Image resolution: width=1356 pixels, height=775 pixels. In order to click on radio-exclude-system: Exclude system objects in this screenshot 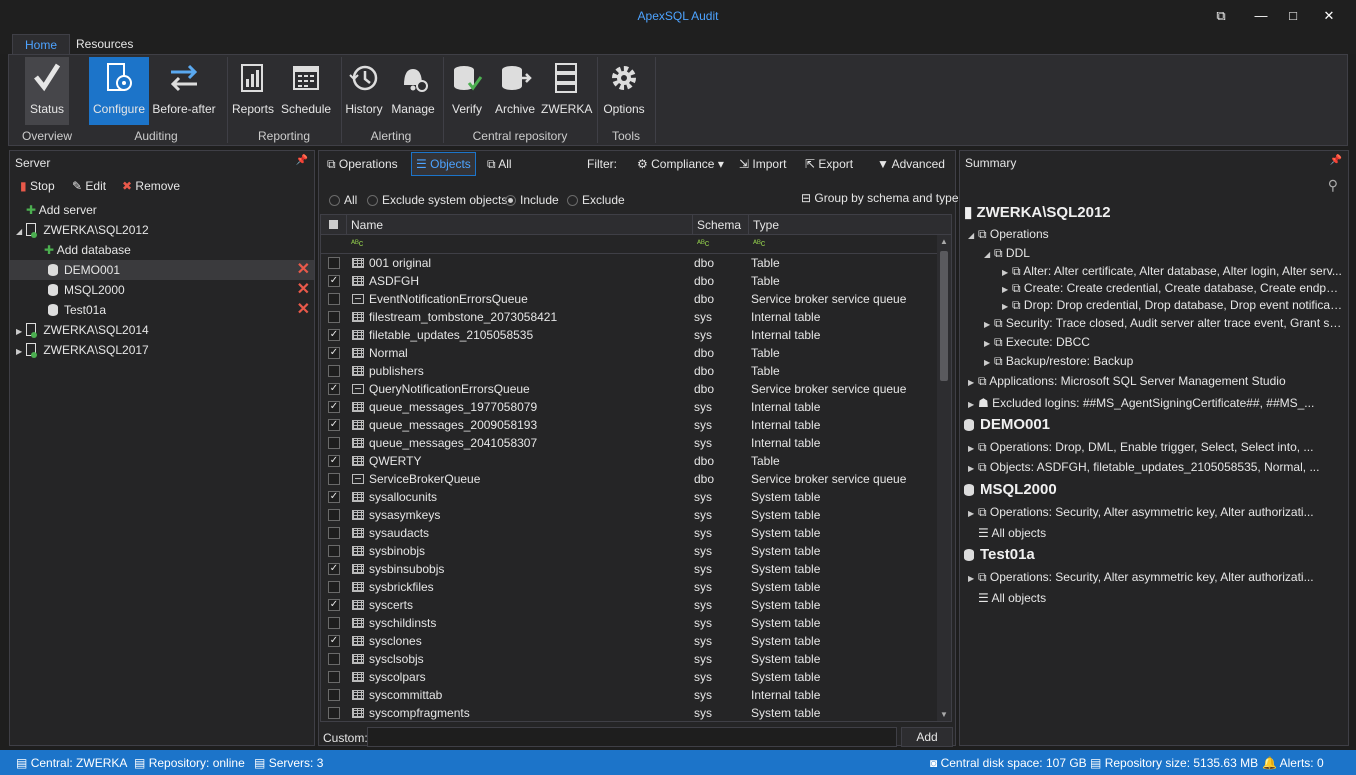, I will do `click(437, 200)`.